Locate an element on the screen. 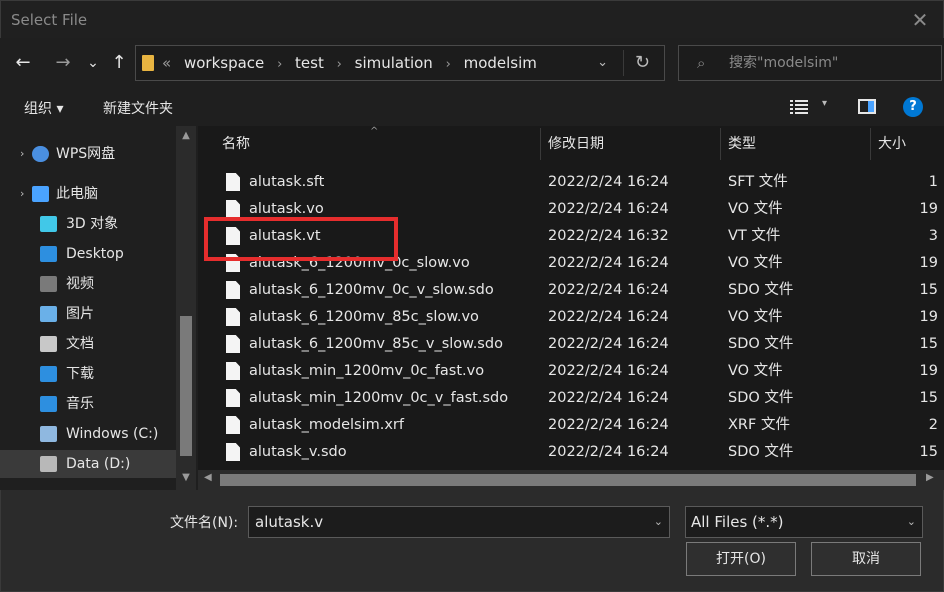 The image size is (944, 592). filename-field: alutask.v ⌄ is located at coordinates (459, 522).